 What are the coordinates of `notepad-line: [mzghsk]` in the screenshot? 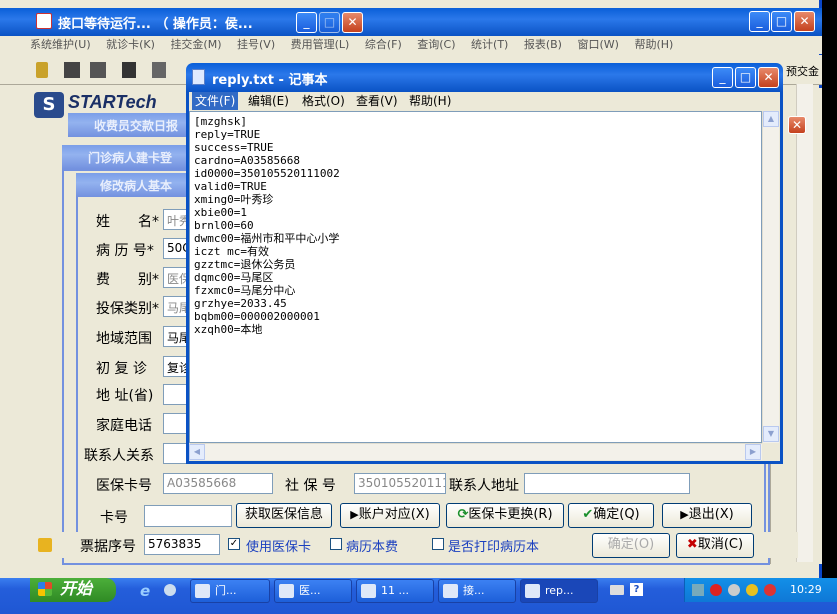 It's located at (220, 121).